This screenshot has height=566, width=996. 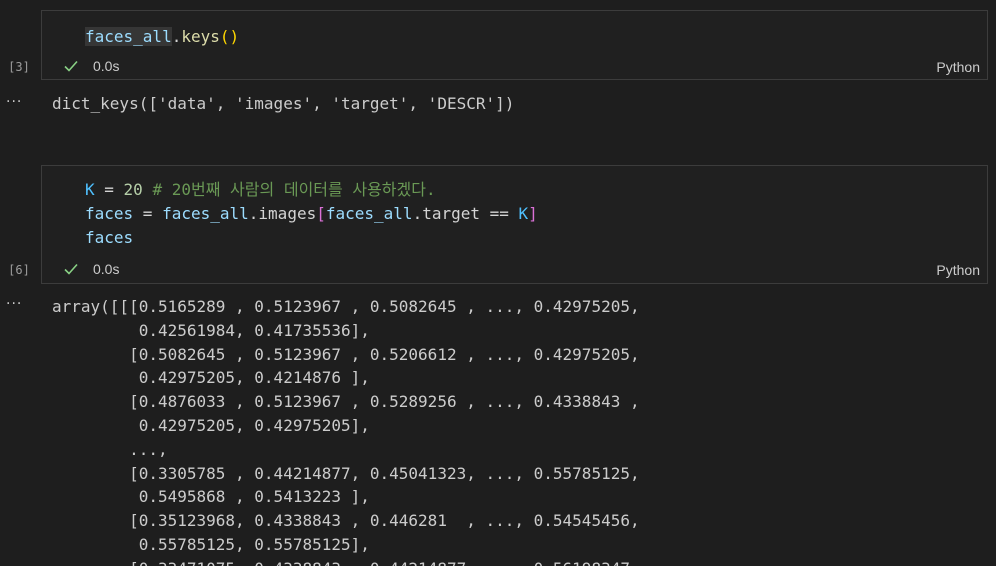 I want to click on output-line: 0.42975205, 0.42975205],, so click(x=211, y=425).